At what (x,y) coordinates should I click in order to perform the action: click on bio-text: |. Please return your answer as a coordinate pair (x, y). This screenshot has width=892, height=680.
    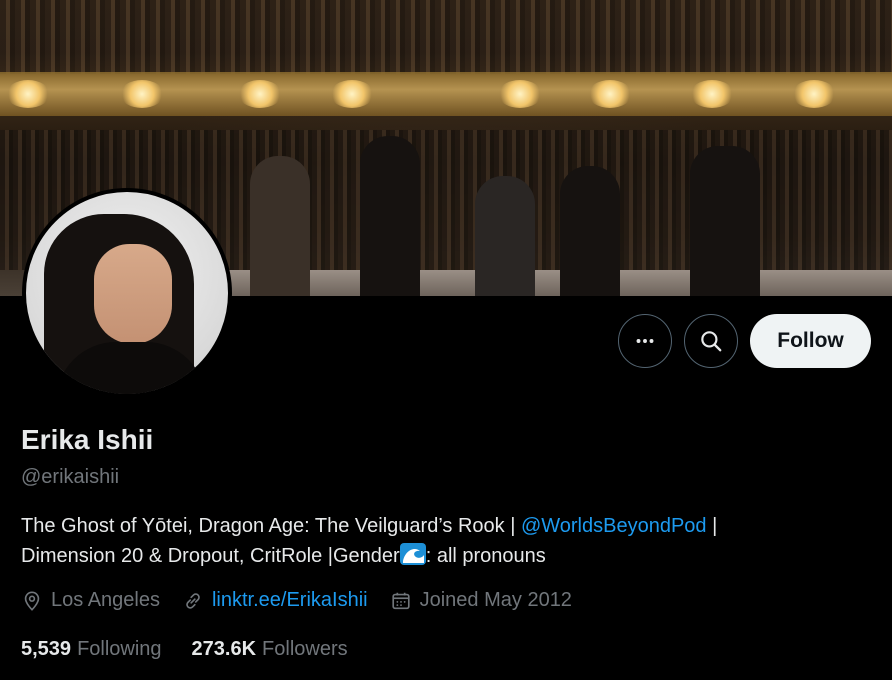
    Looking at the image, I should click on (712, 526).